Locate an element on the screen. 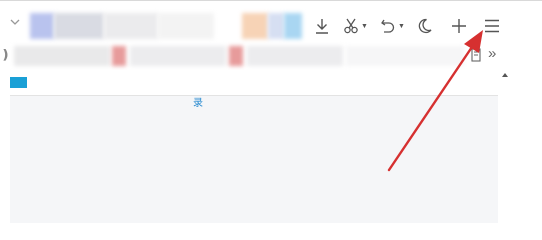 The height and width of the screenshot is (240, 542). moon-icon is located at coordinates (425, 26).